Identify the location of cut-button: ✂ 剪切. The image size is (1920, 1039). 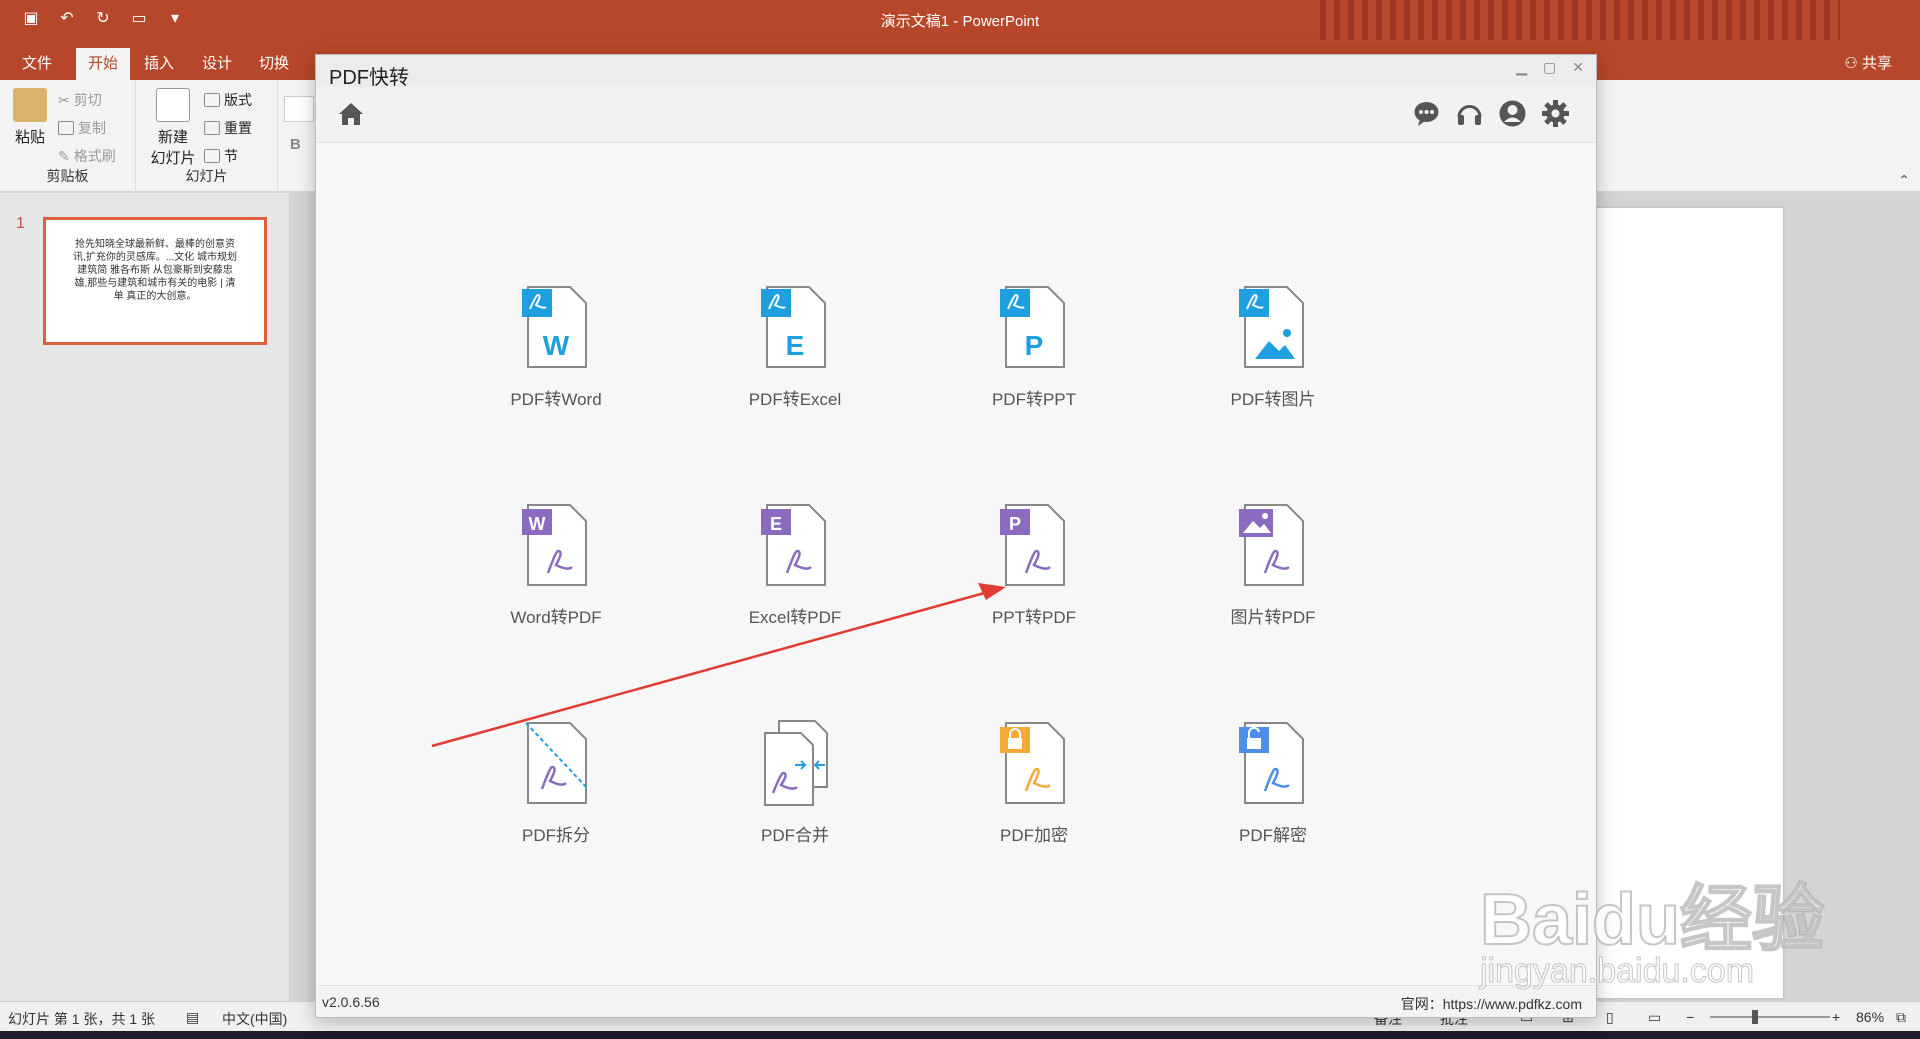
(80, 100).